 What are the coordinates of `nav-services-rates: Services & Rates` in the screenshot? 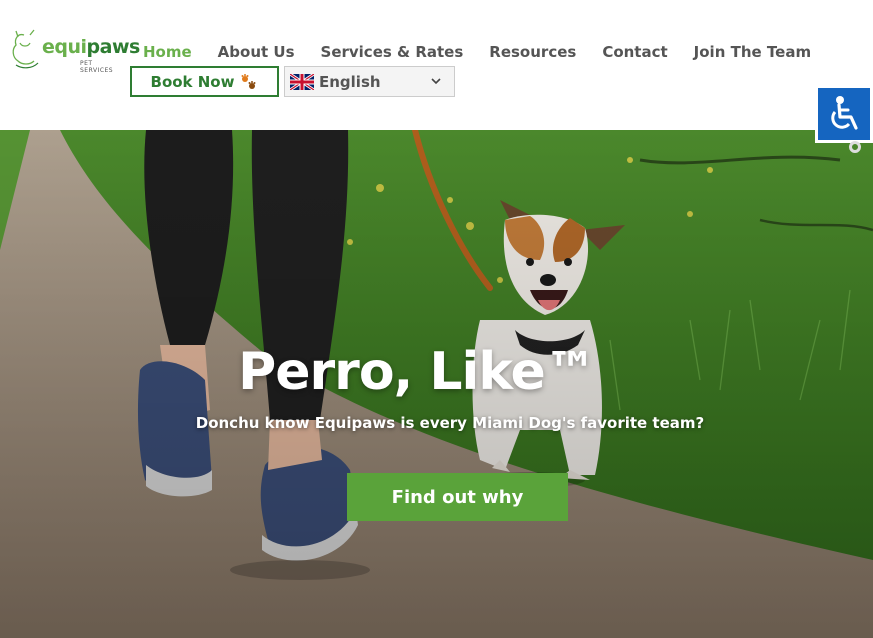 It's located at (392, 52).